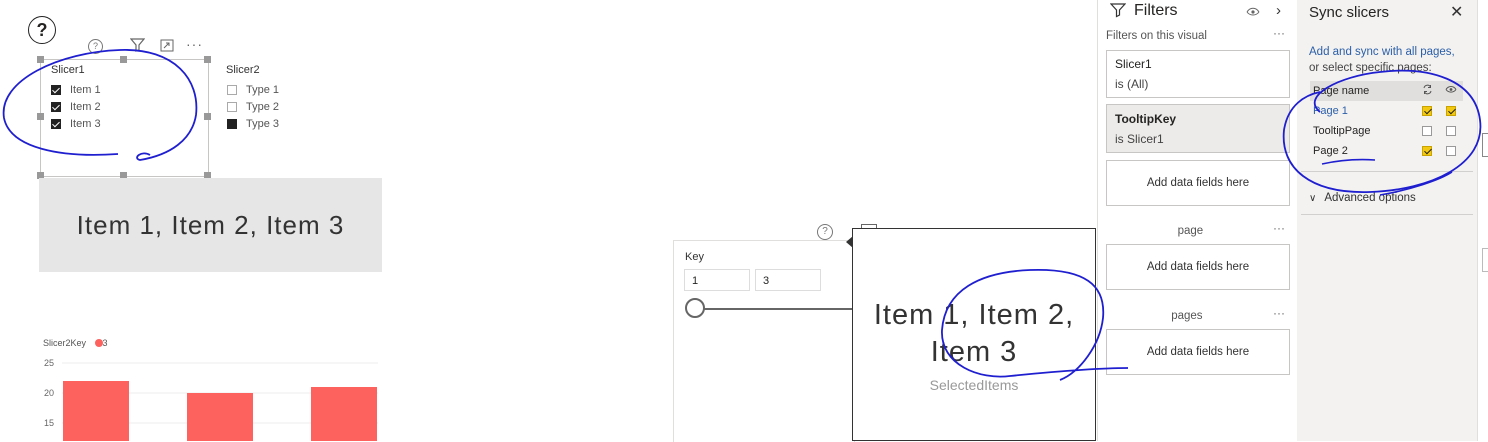 The image size is (1488, 442). Describe the element at coordinates (1342, 131) in the screenshot. I see `page-name: TooltipPage` at that location.